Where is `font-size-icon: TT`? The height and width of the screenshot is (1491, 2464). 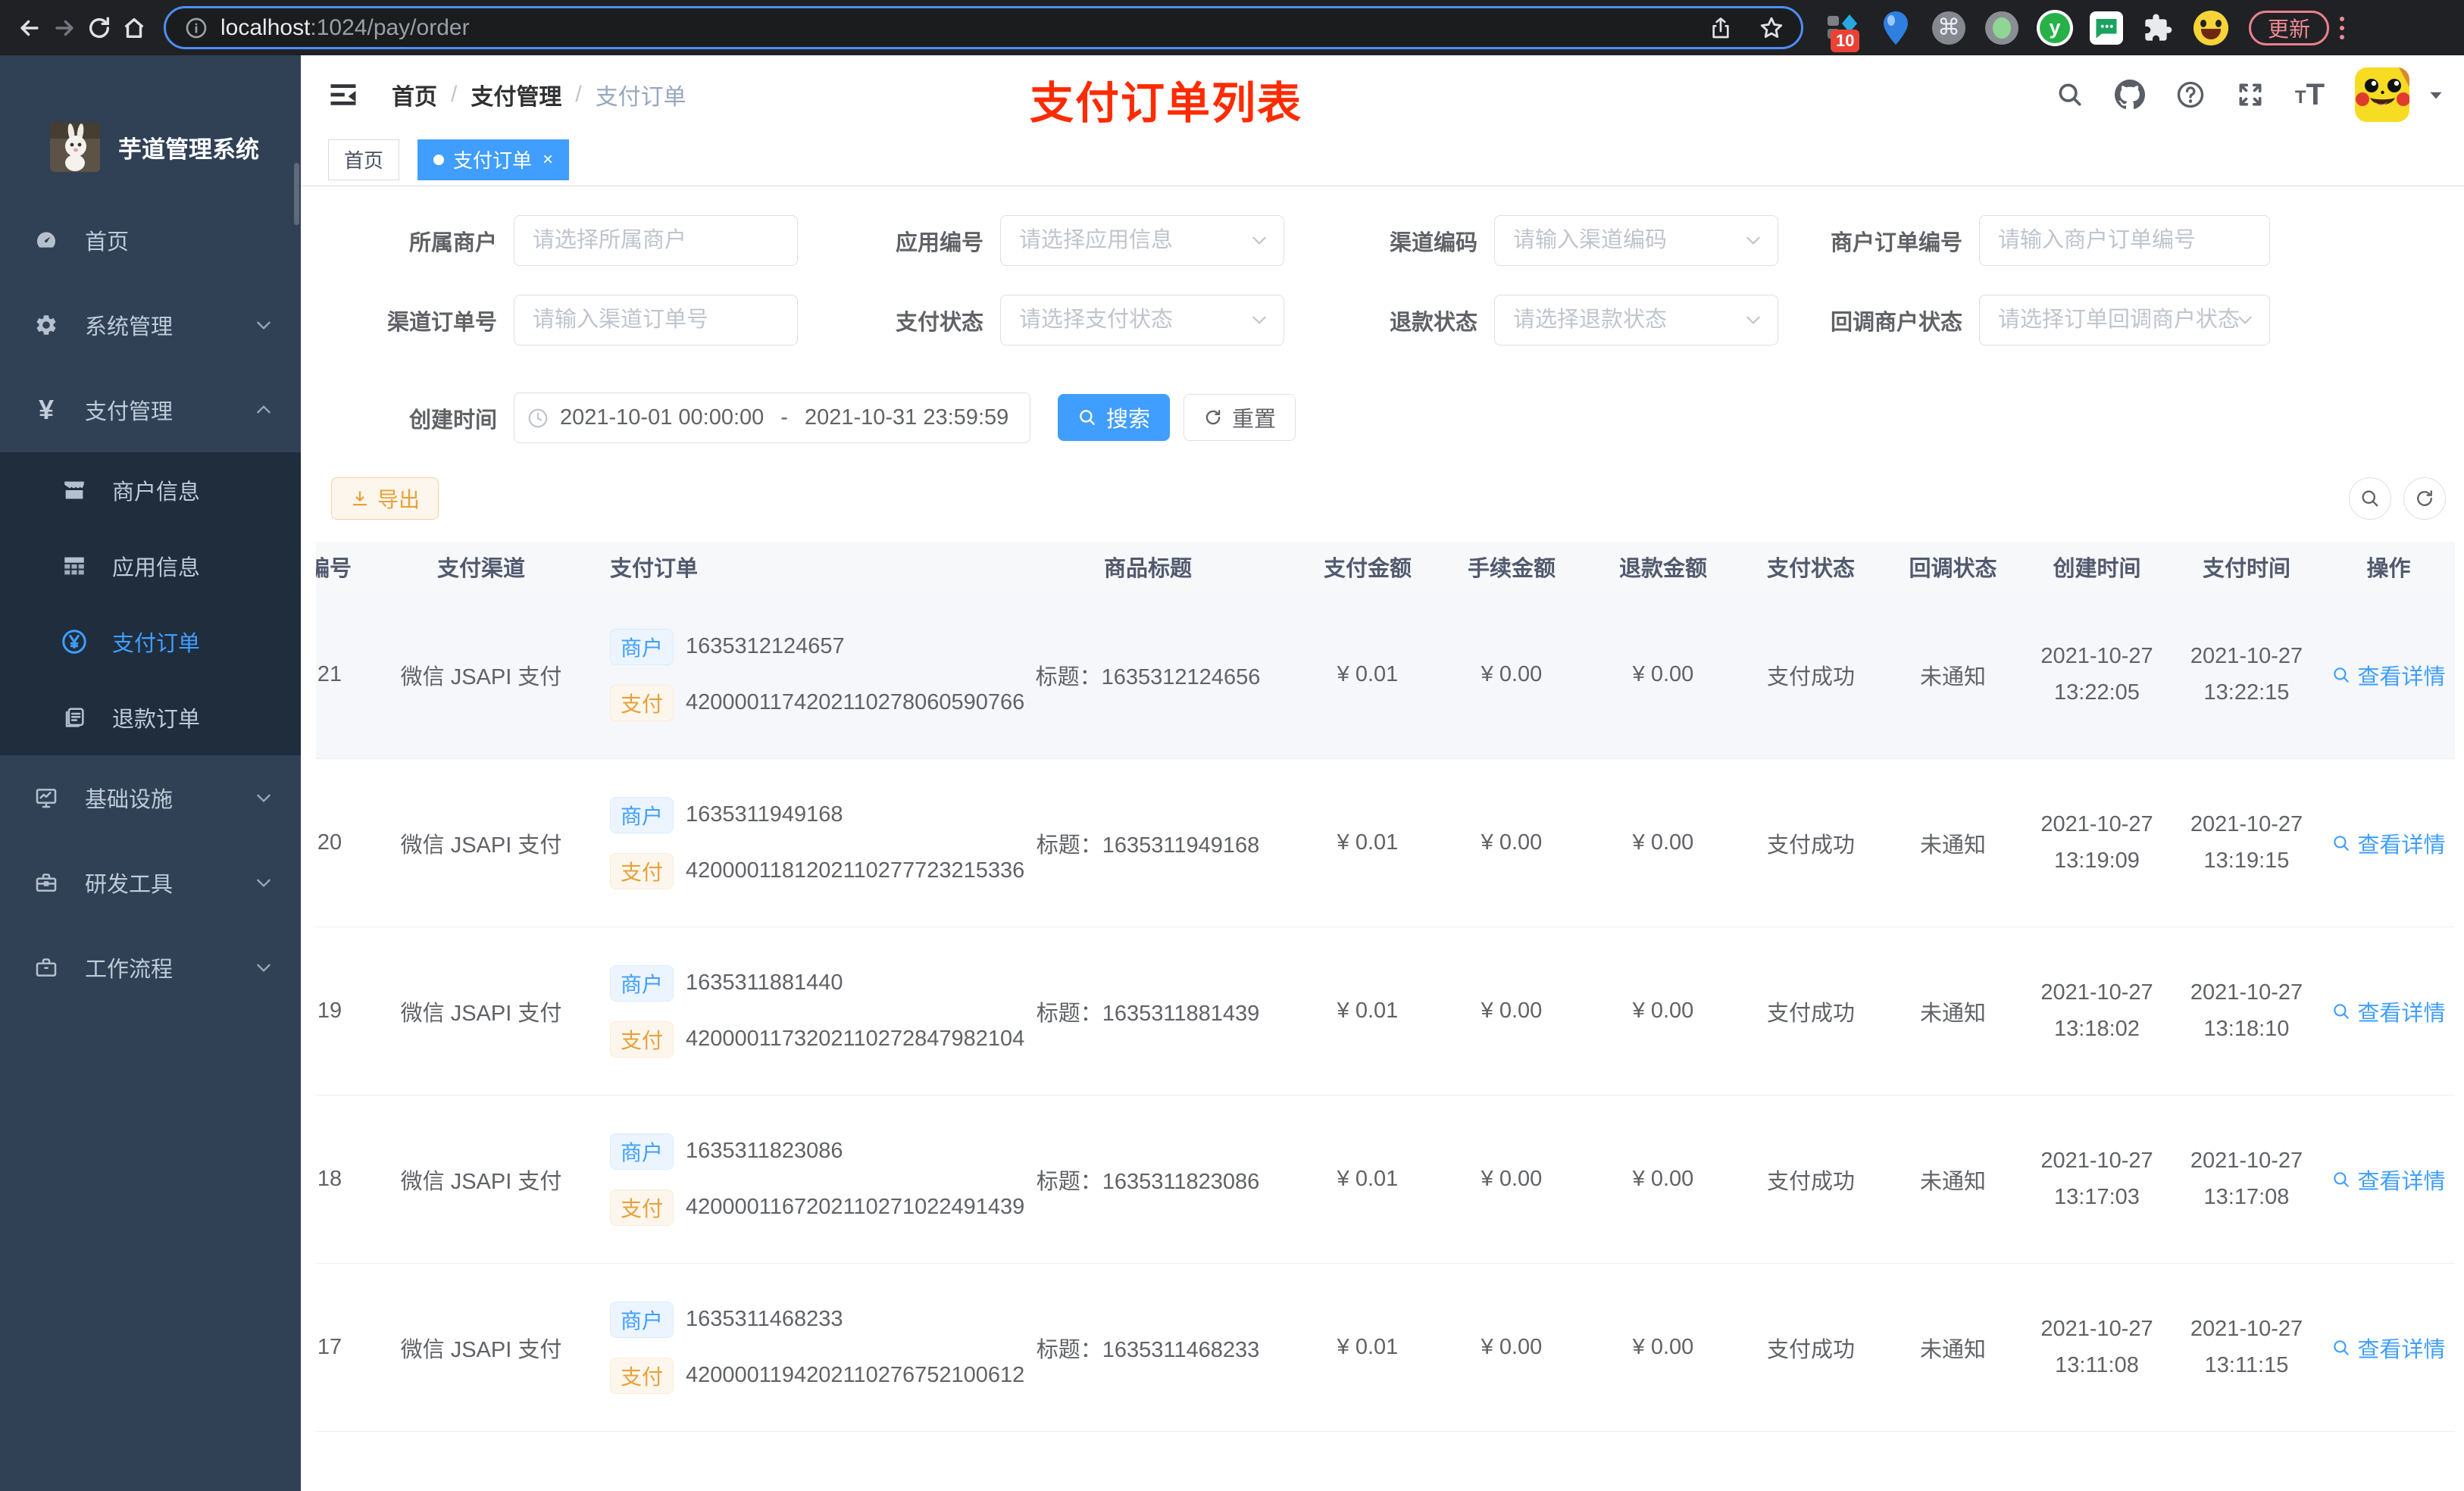 font-size-icon: TT is located at coordinates (2310, 95).